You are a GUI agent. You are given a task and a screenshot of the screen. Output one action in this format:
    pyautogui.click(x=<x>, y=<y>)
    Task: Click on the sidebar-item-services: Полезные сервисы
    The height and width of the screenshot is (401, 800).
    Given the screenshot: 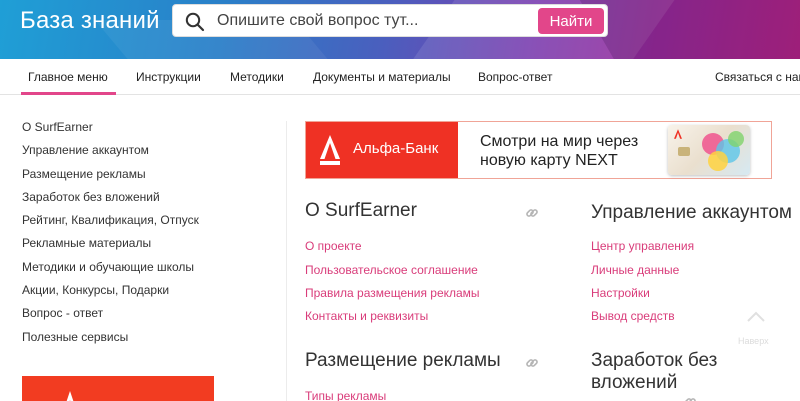 What is the action you would take?
    pyautogui.click(x=142, y=342)
    